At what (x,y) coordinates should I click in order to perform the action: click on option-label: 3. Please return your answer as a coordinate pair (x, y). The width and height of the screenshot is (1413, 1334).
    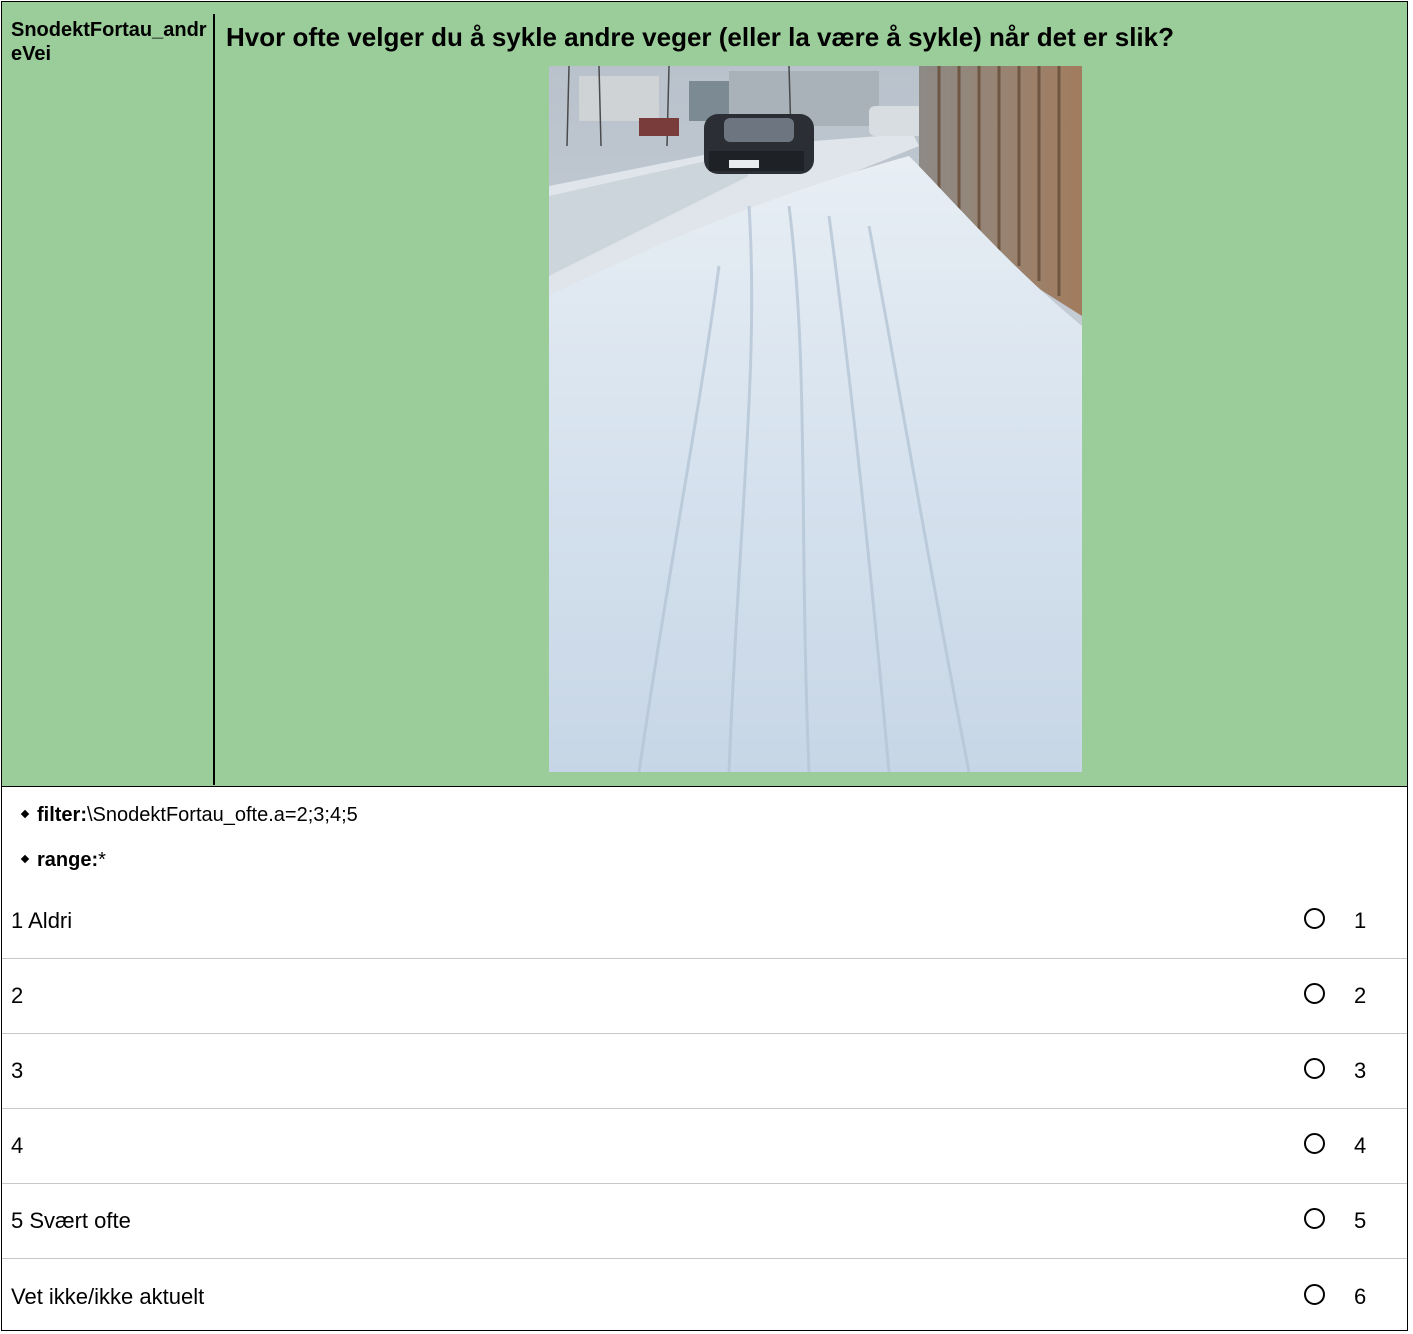
    Looking at the image, I should click on (17, 1070).